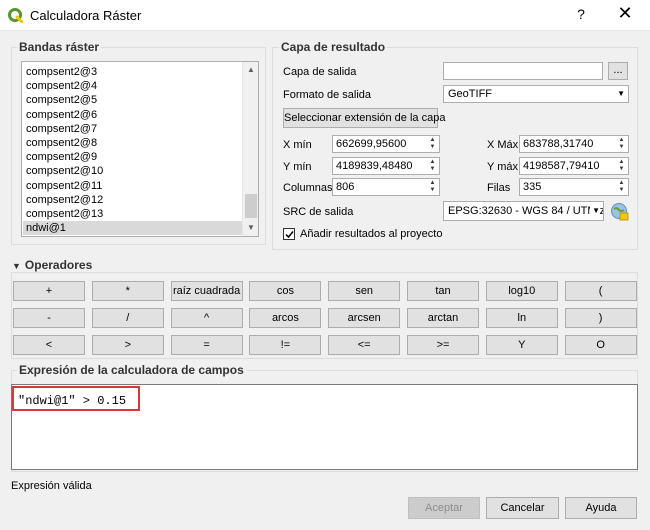 The width and height of the screenshot is (650, 530). I want to click on ymax-label: Y máx, so click(502, 167).